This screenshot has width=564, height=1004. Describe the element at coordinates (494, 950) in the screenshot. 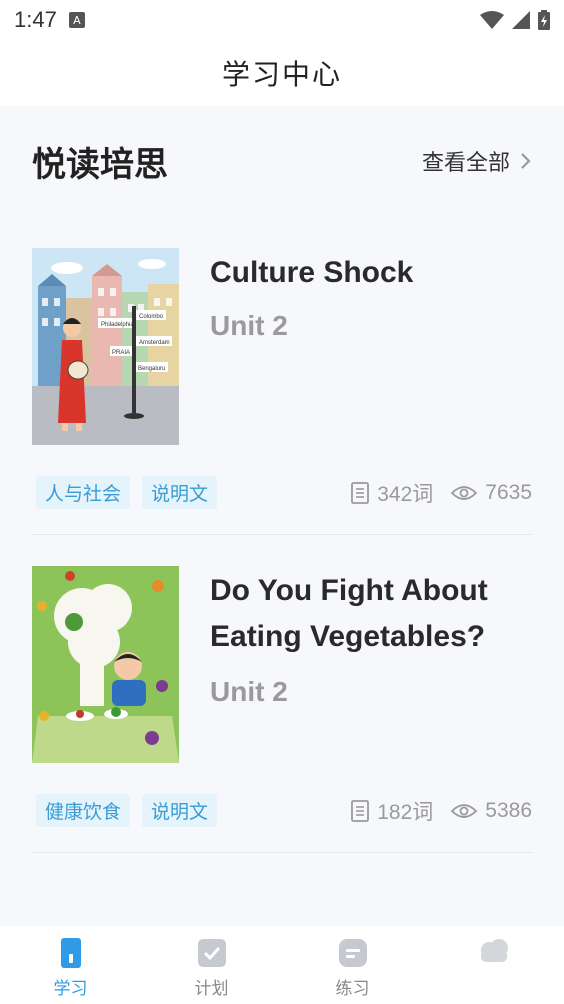

I see `profile-icon` at that location.